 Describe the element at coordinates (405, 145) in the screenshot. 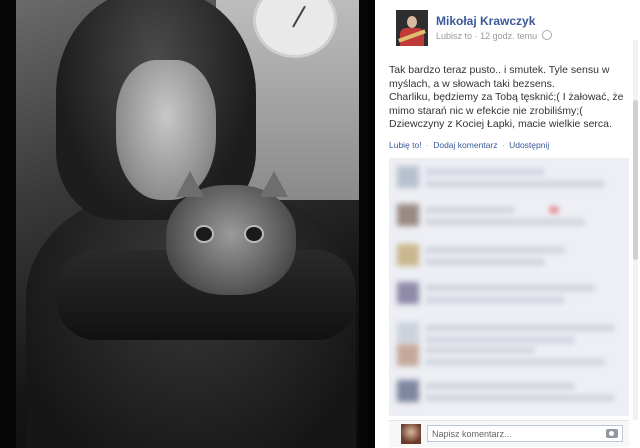

I see `like-button: Lubię to!` at that location.